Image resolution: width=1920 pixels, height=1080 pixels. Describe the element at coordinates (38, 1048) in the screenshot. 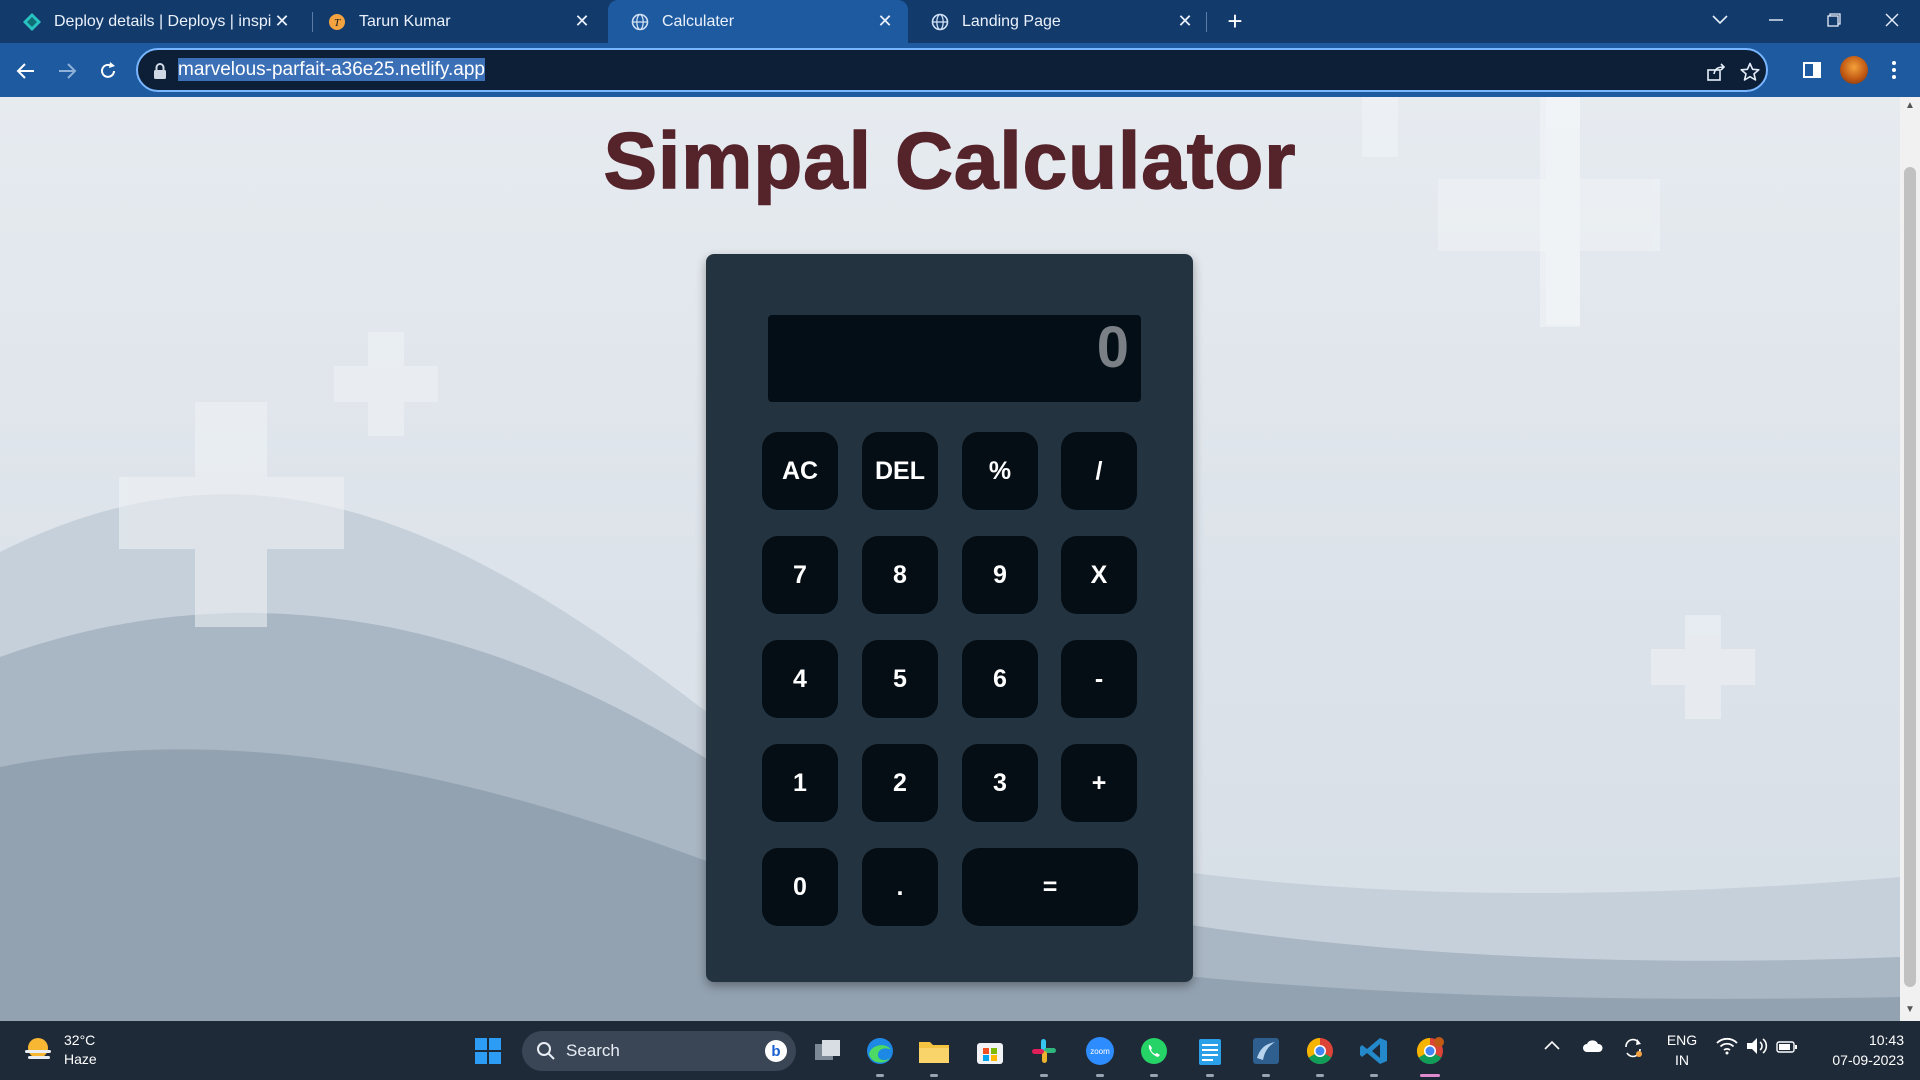

I see `haze-sun-icon` at that location.